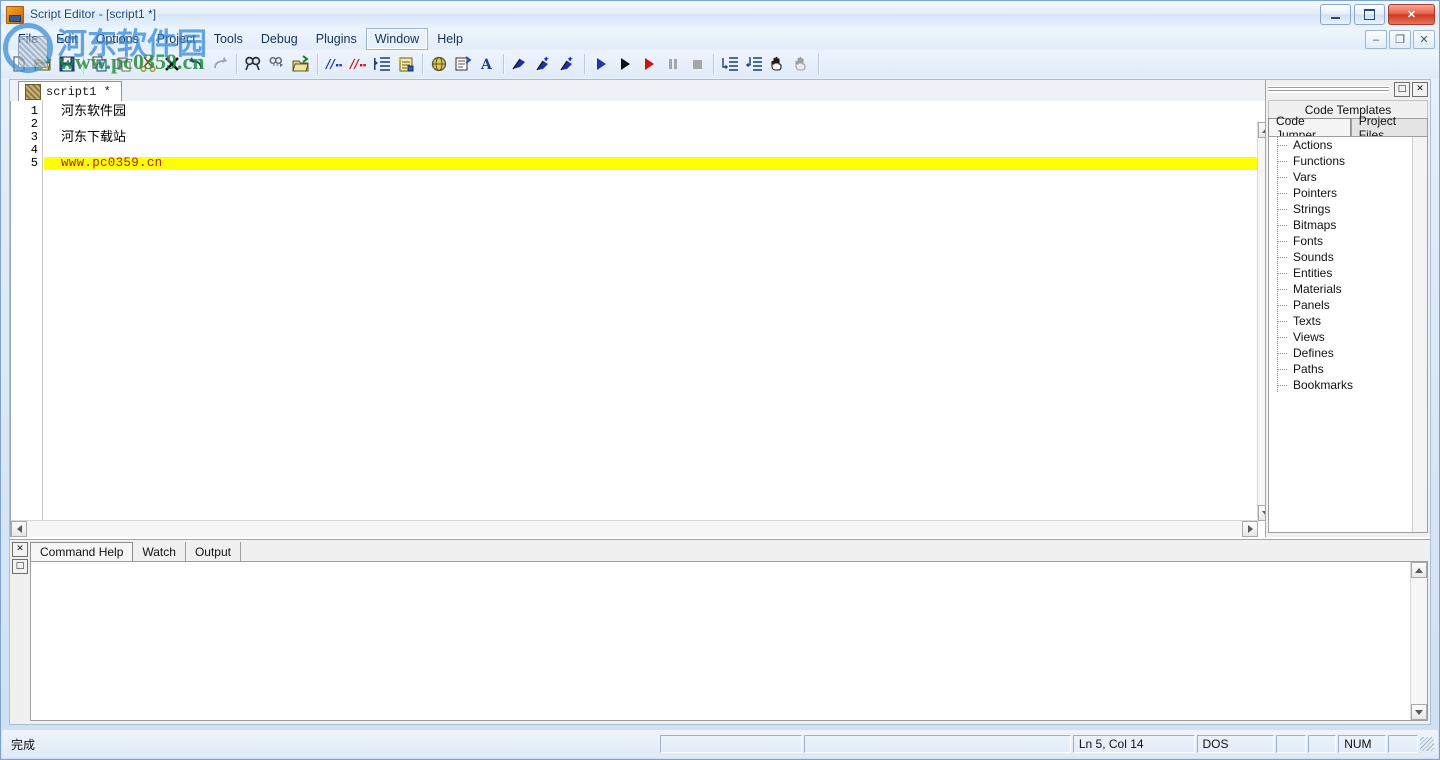 Image resolution: width=1440 pixels, height=760 pixels. Describe the element at coordinates (172, 64) in the screenshot. I see `delete-icon` at that location.